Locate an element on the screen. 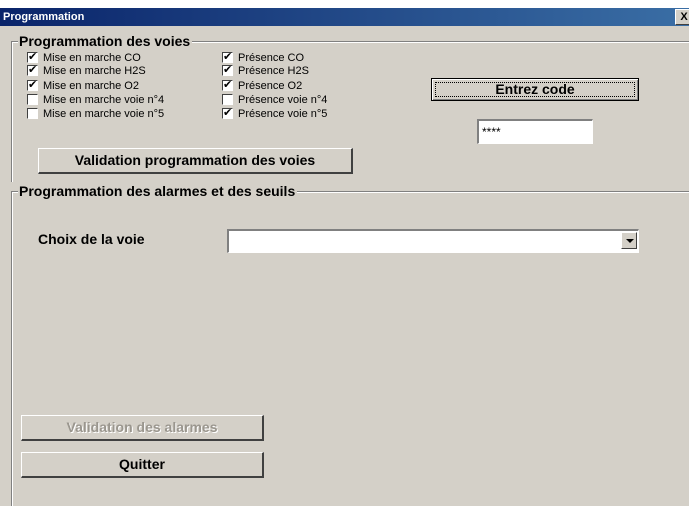 The image size is (689, 506). dropdown-arrow-button is located at coordinates (629, 240).